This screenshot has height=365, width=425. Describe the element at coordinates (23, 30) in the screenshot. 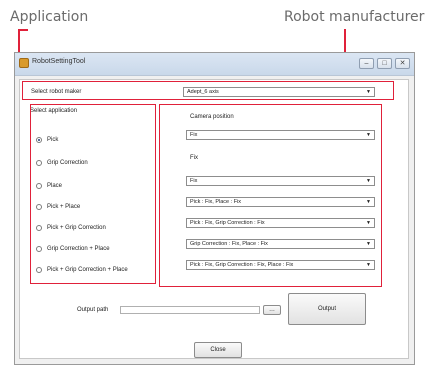

I see `callout-line-application-h` at that location.